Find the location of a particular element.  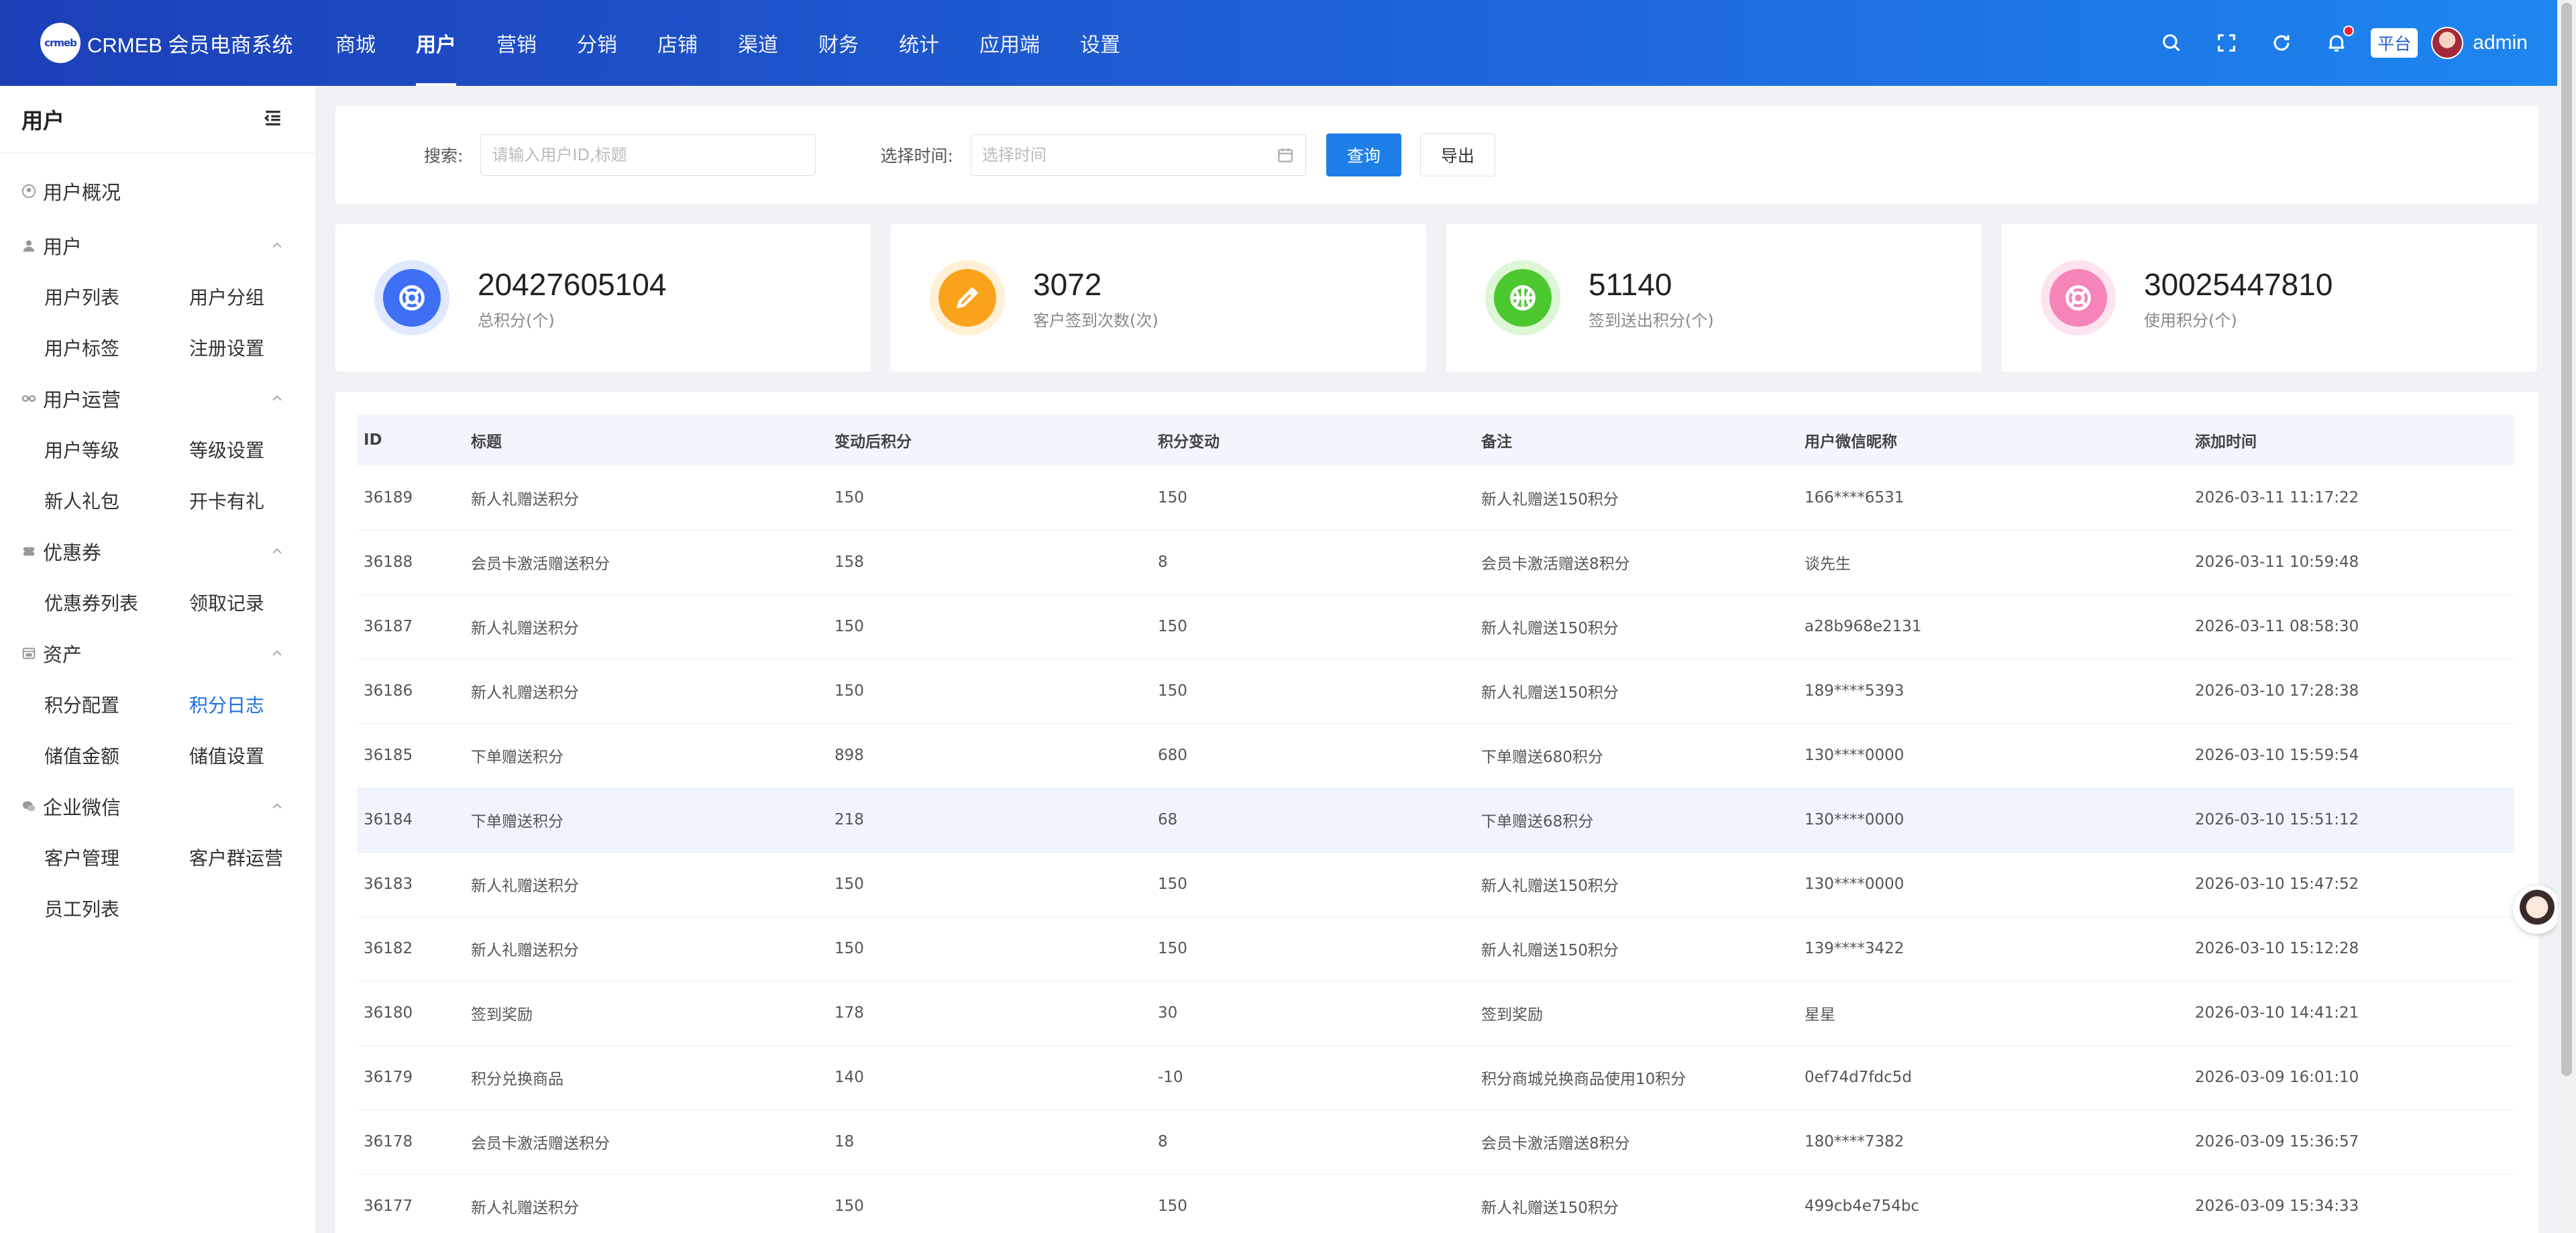

sidebar-item-staff-list: 员工列表 is located at coordinates (116, 909).